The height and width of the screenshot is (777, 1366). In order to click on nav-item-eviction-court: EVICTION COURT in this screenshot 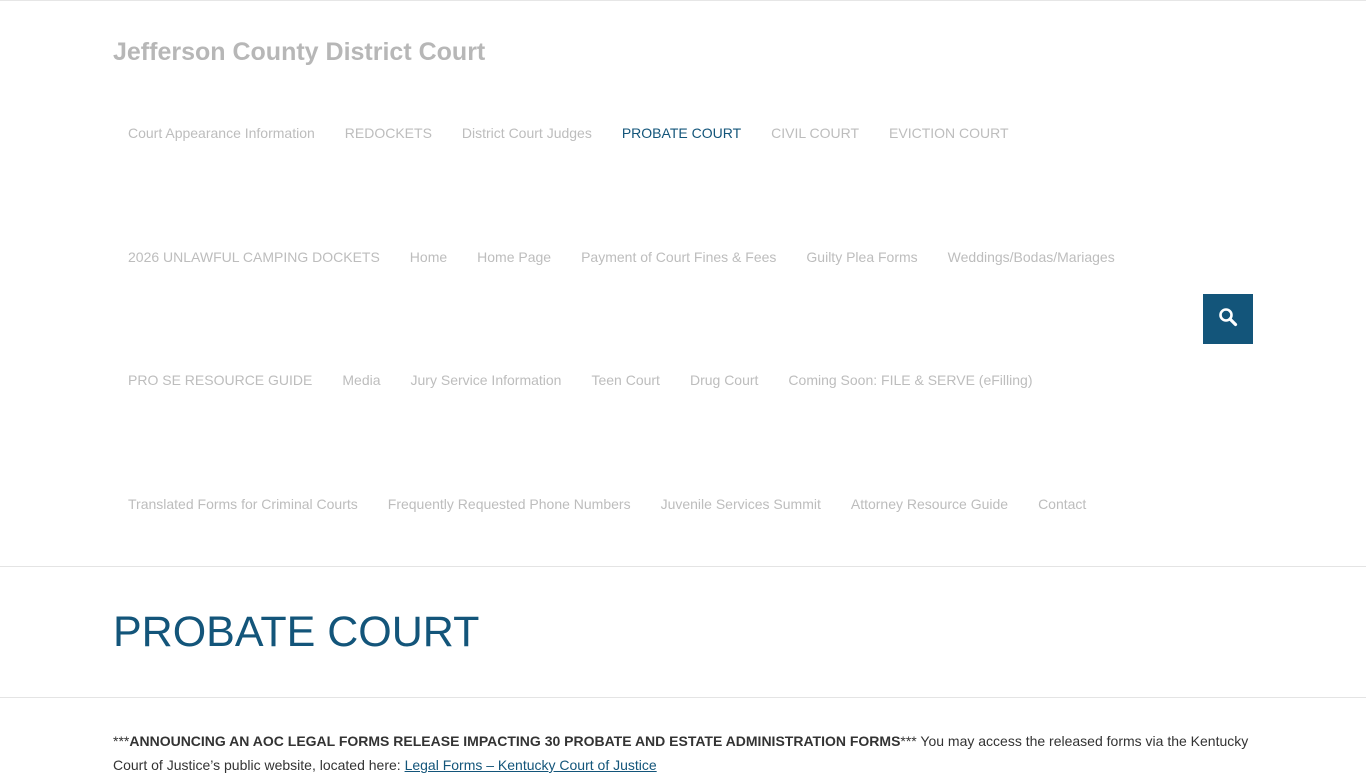, I will do `click(949, 133)`.